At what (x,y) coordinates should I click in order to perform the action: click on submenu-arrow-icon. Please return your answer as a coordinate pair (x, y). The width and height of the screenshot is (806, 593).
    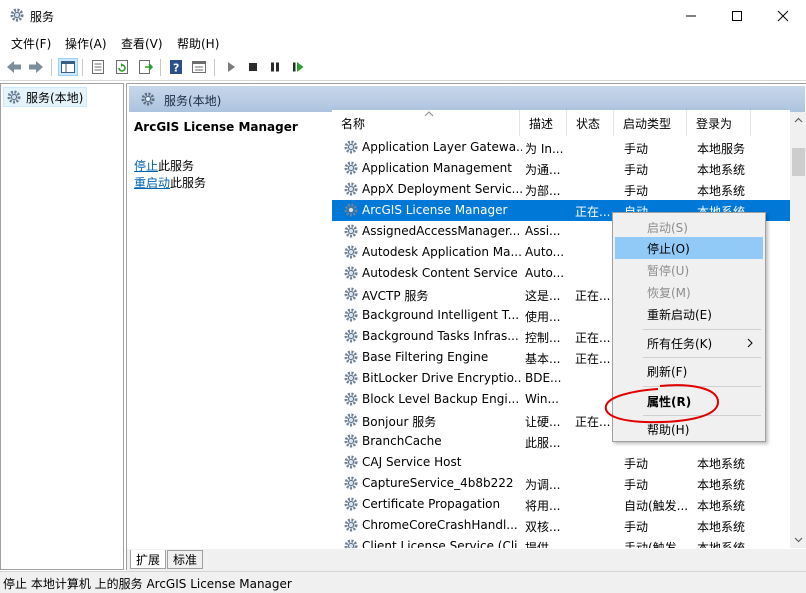
    Looking at the image, I should click on (750, 343).